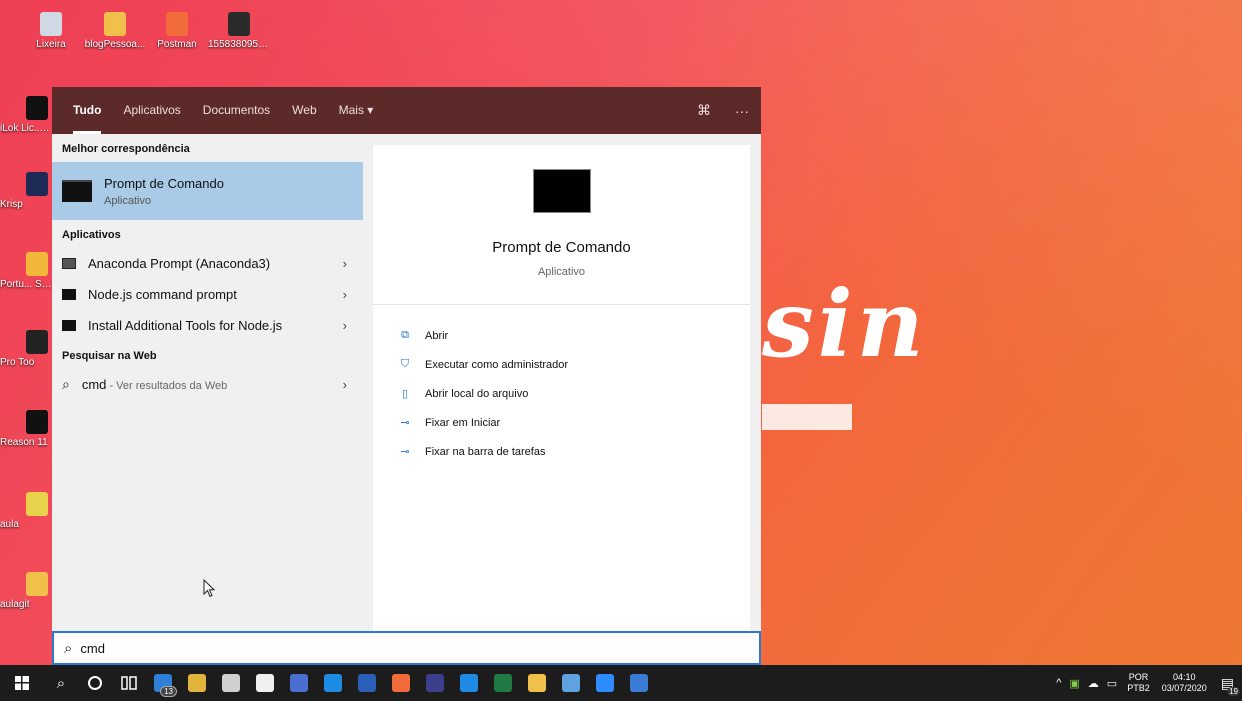  I want to click on remote-icon, so click(299, 683).